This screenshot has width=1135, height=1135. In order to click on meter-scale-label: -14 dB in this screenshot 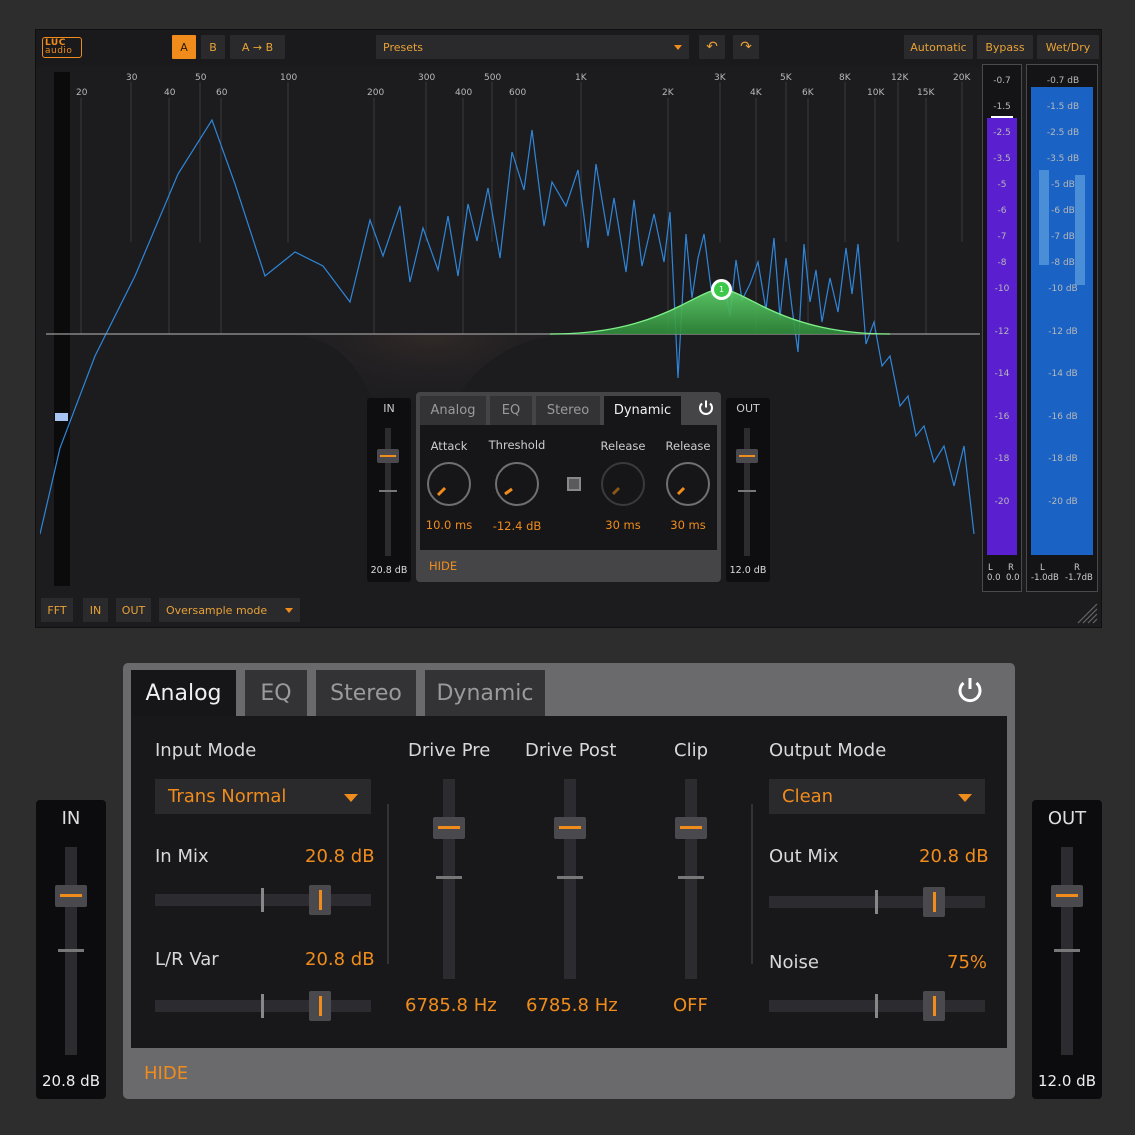, I will do `click(1063, 374)`.